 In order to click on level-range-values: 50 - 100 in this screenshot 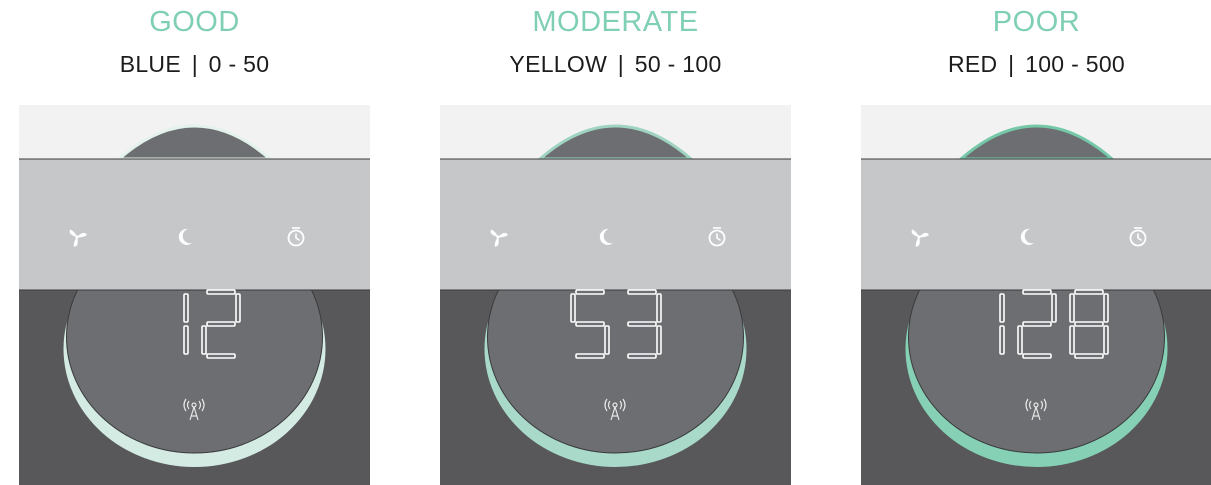, I will do `click(678, 64)`.